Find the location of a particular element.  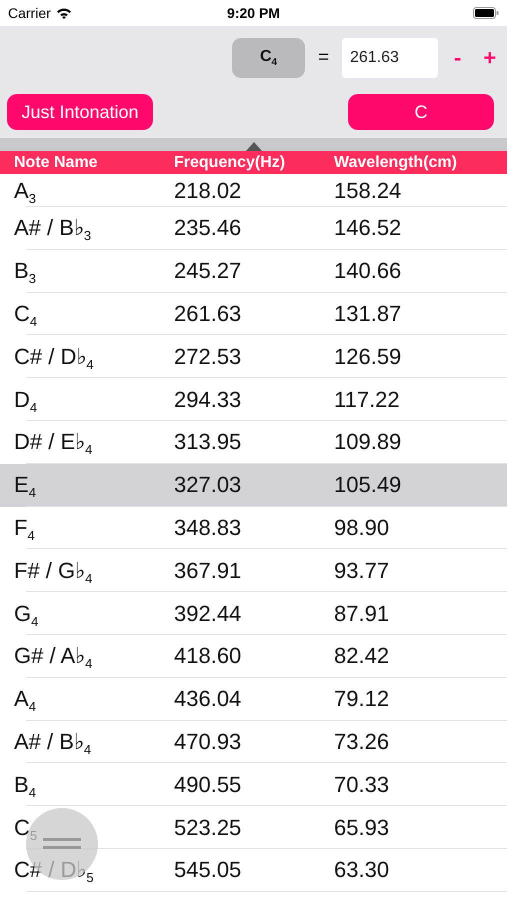

clock-time: 9:20 PM is located at coordinates (253, 13).